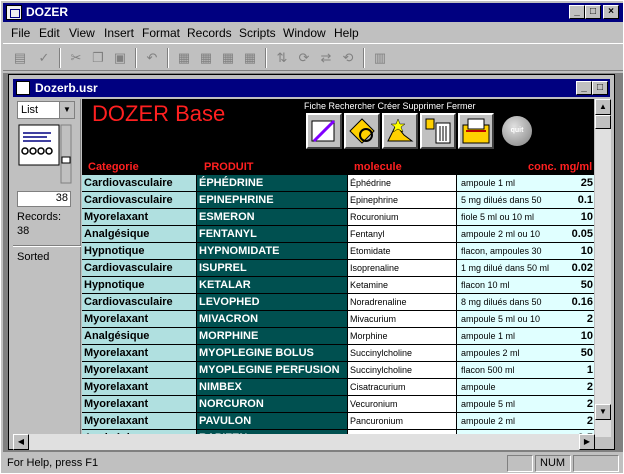 The width and height of the screenshot is (624, 474). I want to click on layout-icon: ▥, so click(380, 58).